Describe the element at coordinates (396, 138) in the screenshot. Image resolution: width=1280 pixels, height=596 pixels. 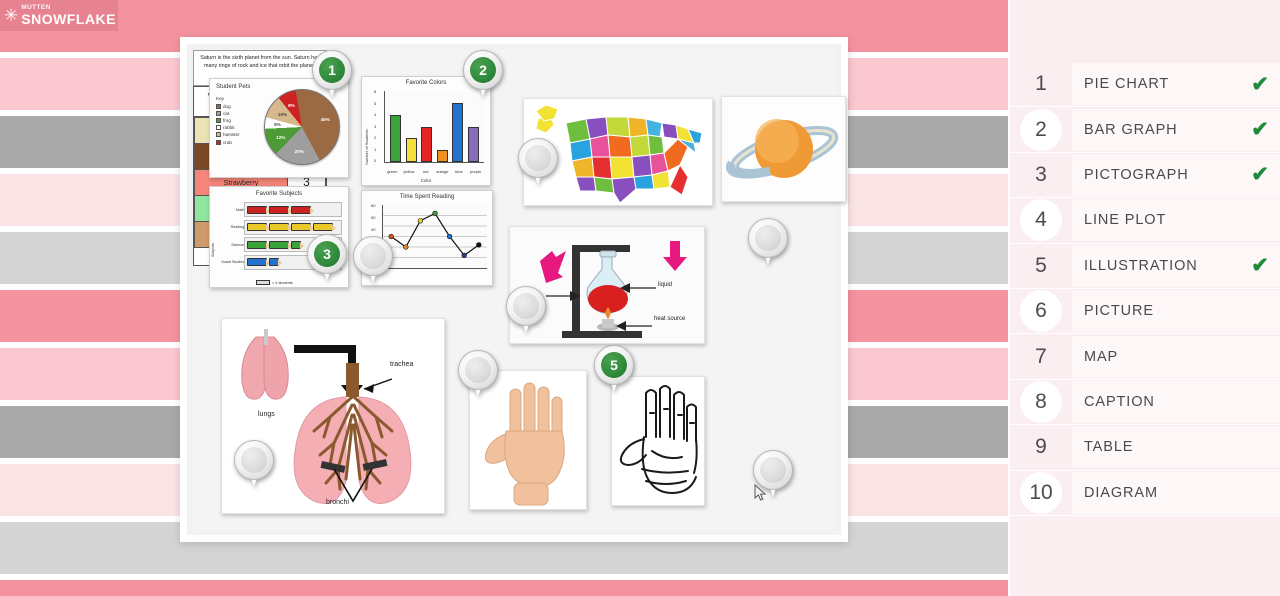
I see `bar-green` at that location.